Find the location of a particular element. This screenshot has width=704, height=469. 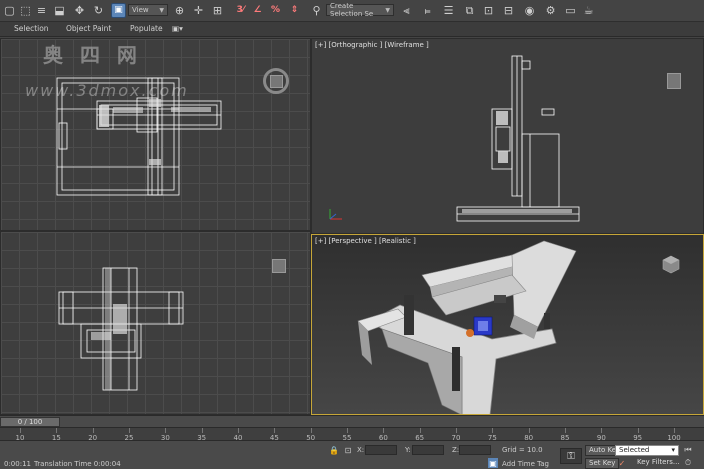

timeline-ruler: 10 15 20 25 30 35 40 45 50 55 60 65 70 75 80 85 90 95 100 is located at coordinates (352, 434).